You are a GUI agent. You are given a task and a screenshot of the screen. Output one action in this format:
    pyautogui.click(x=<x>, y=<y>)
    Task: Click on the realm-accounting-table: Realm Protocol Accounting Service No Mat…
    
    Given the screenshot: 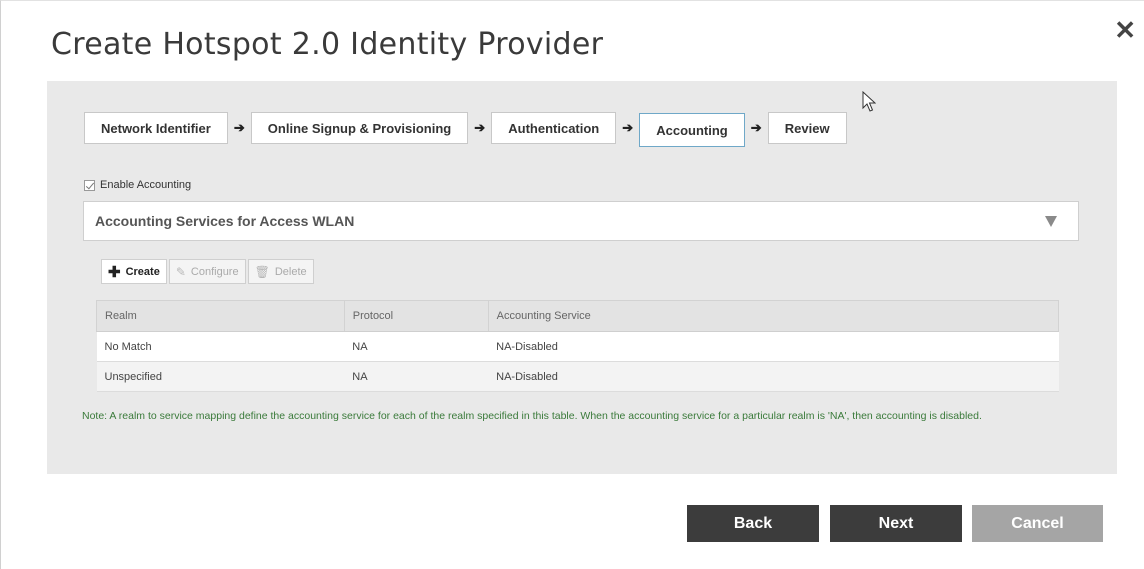 What is the action you would take?
    pyautogui.click(x=578, y=346)
    